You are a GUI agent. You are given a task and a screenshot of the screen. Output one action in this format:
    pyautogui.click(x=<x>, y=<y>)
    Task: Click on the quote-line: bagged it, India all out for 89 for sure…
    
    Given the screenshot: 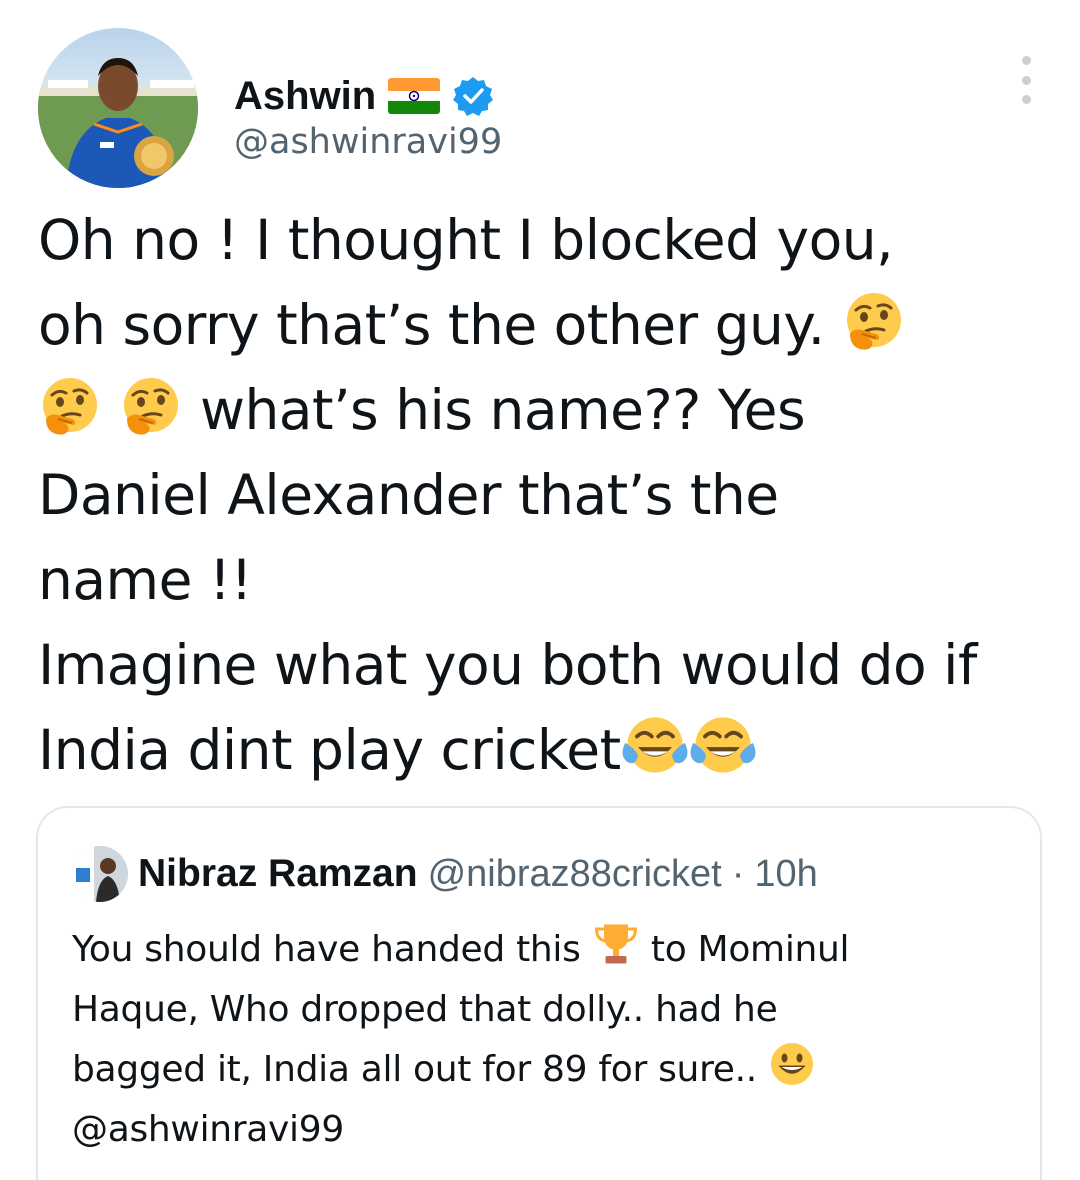 What is the action you would take?
    pyautogui.click(x=547, y=1070)
    